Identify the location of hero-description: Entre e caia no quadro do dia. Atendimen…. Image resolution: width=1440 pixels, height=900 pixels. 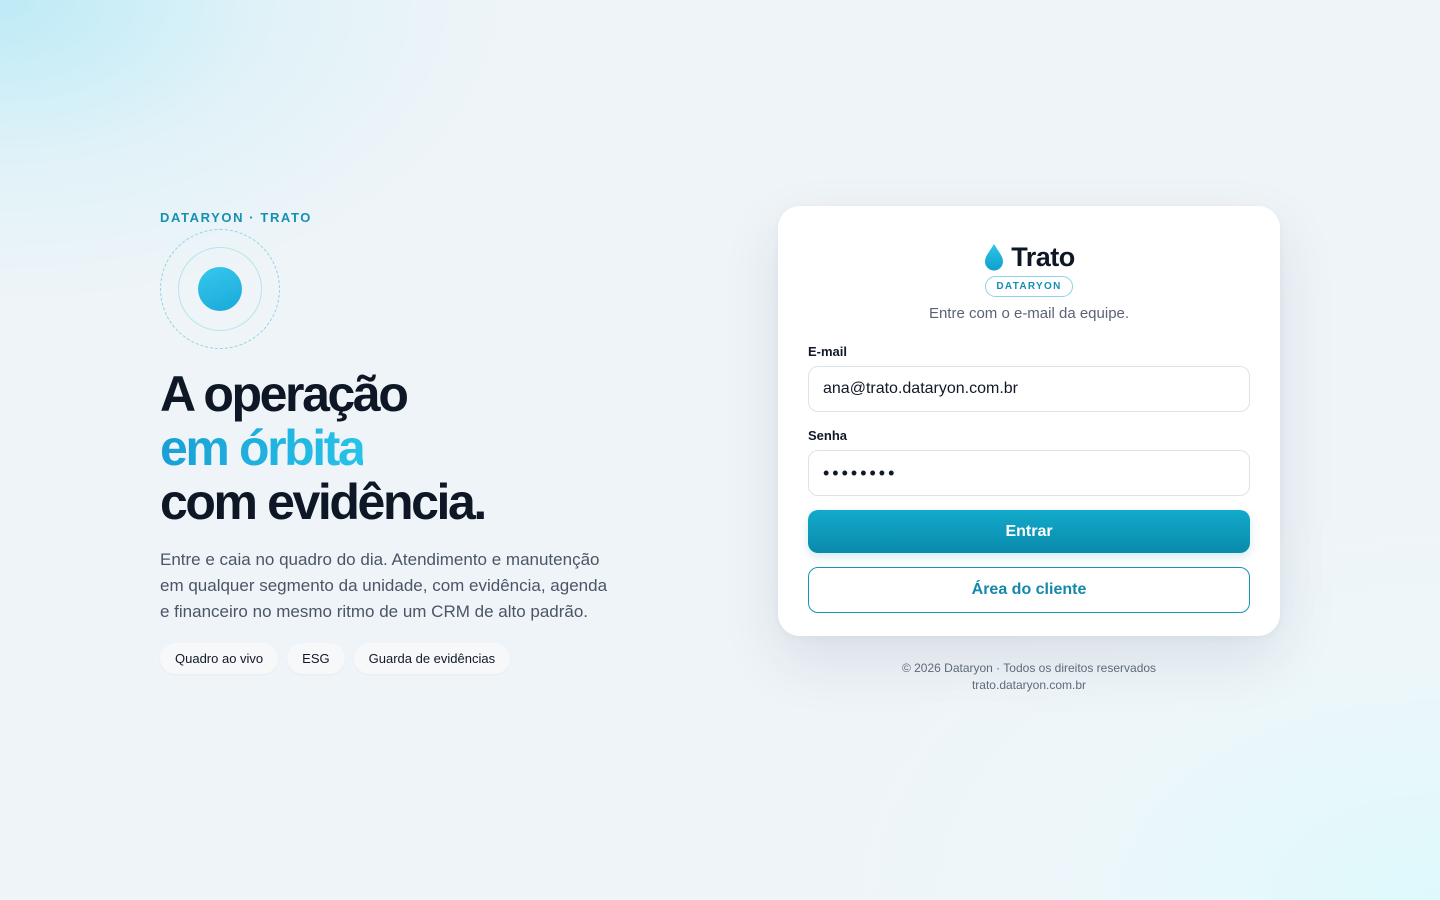
(384, 585).